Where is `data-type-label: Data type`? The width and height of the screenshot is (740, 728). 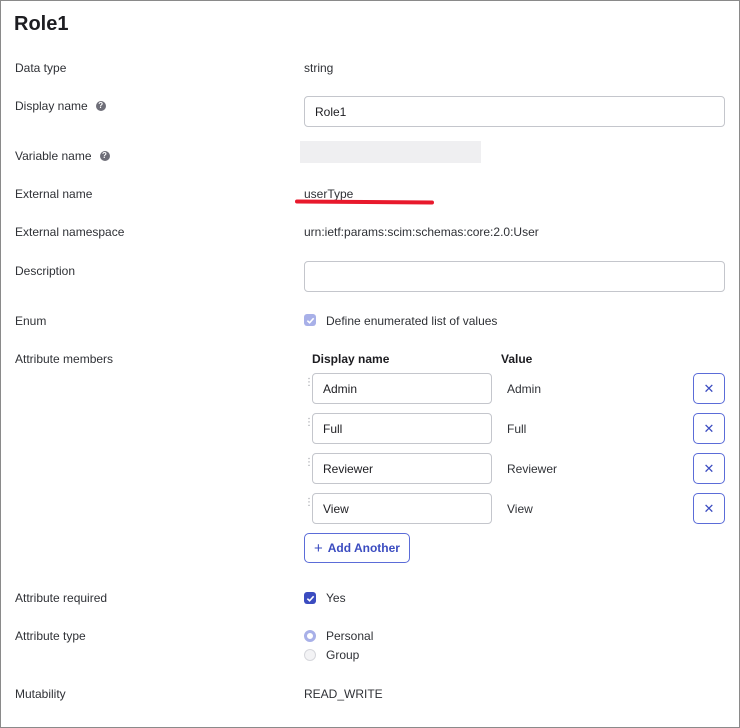
data-type-label: Data type is located at coordinates (41, 68).